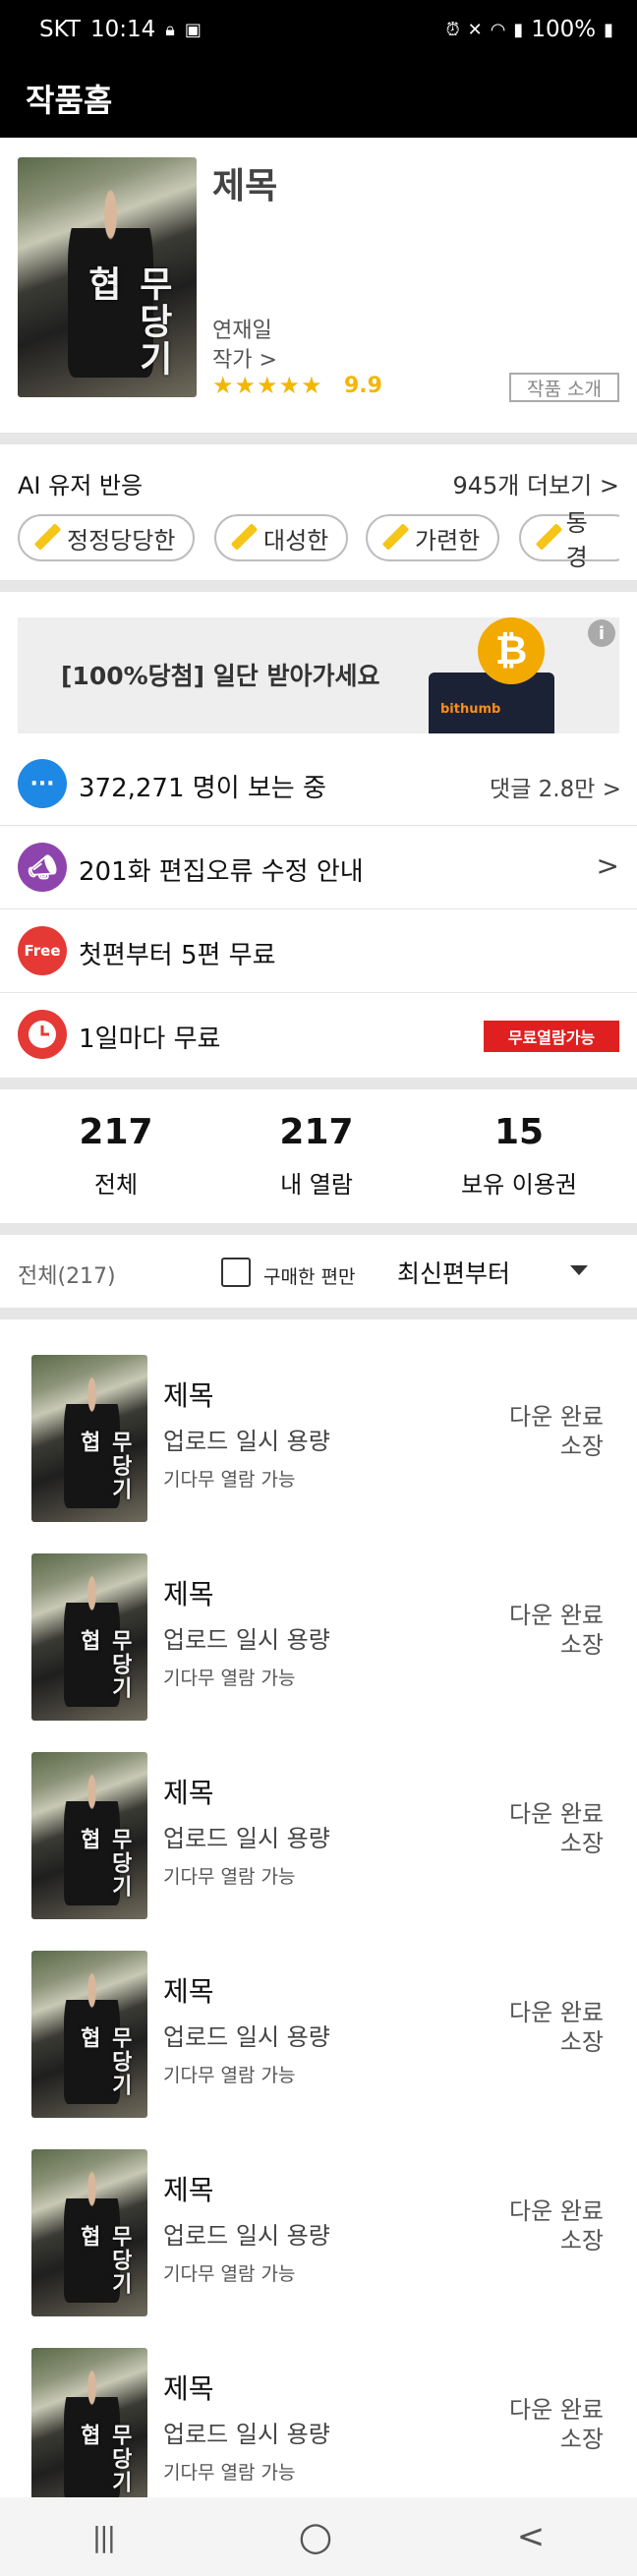 The height and width of the screenshot is (2576, 637). What do you see at coordinates (556, 786) in the screenshot?
I see `comments-link: 댓글 2.8만 >` at bounding box center [556, 786].